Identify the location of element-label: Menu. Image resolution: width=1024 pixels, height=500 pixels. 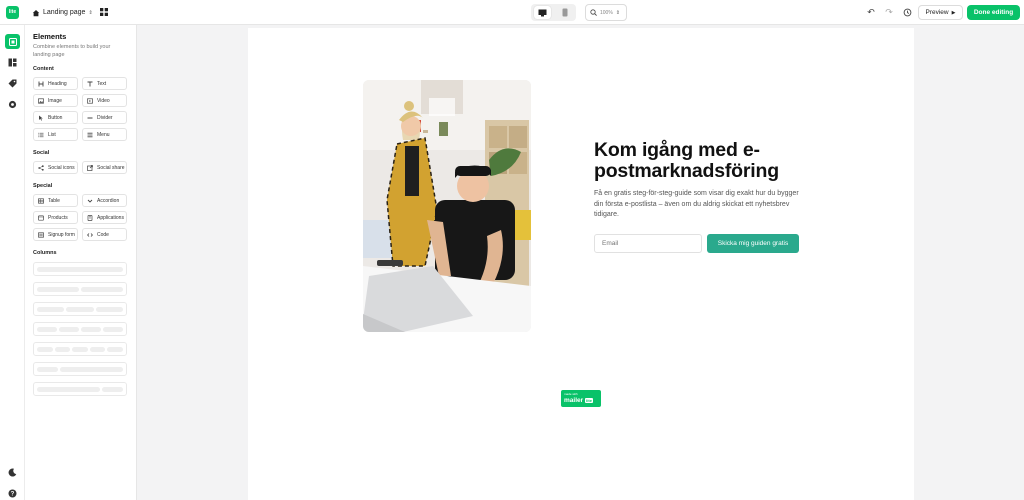
(103, 134).